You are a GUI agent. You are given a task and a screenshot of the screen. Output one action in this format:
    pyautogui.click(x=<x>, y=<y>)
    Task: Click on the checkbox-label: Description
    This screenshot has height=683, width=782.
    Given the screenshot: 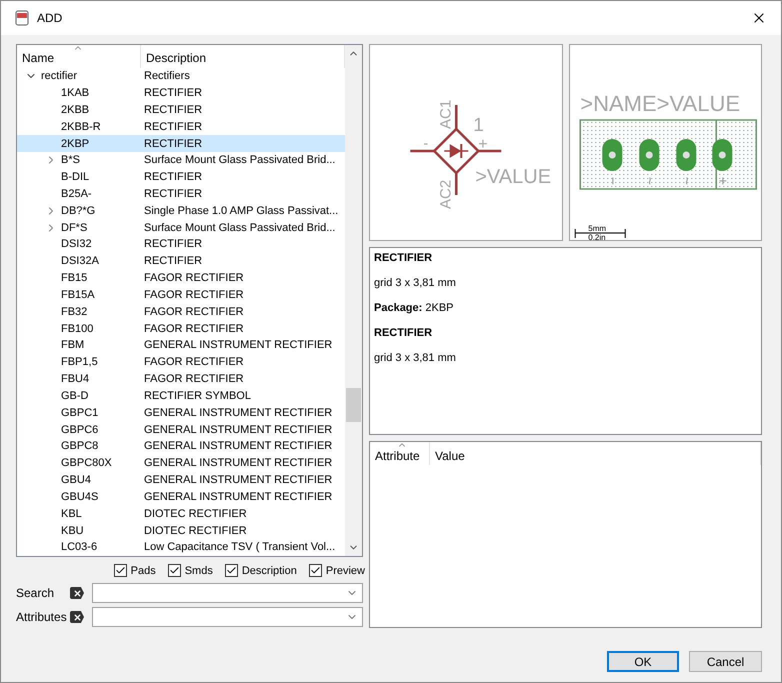 What is the action you would take?
    pyautogui.click(x=269, y=570)
    